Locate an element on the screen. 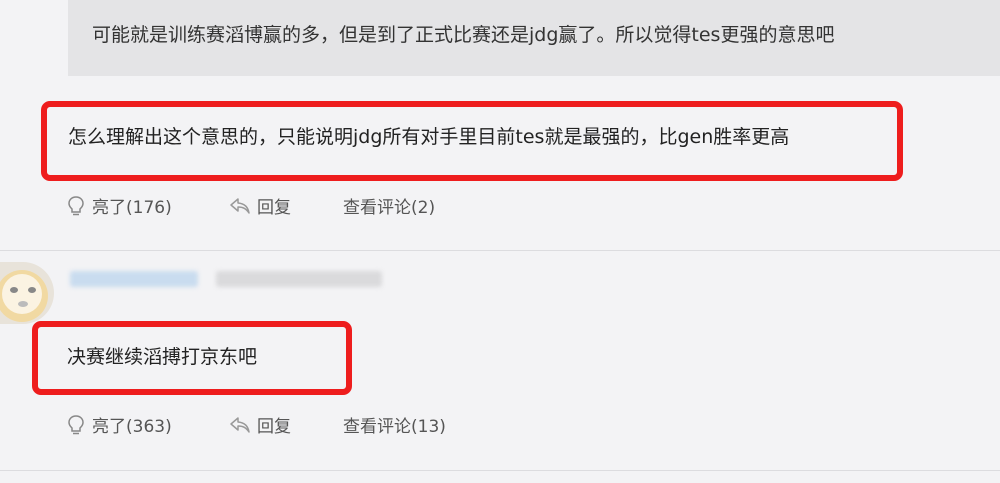 The image size is (1000, 483). view-comments-label: 查看评论(13) is located at coordinates (394, 427).